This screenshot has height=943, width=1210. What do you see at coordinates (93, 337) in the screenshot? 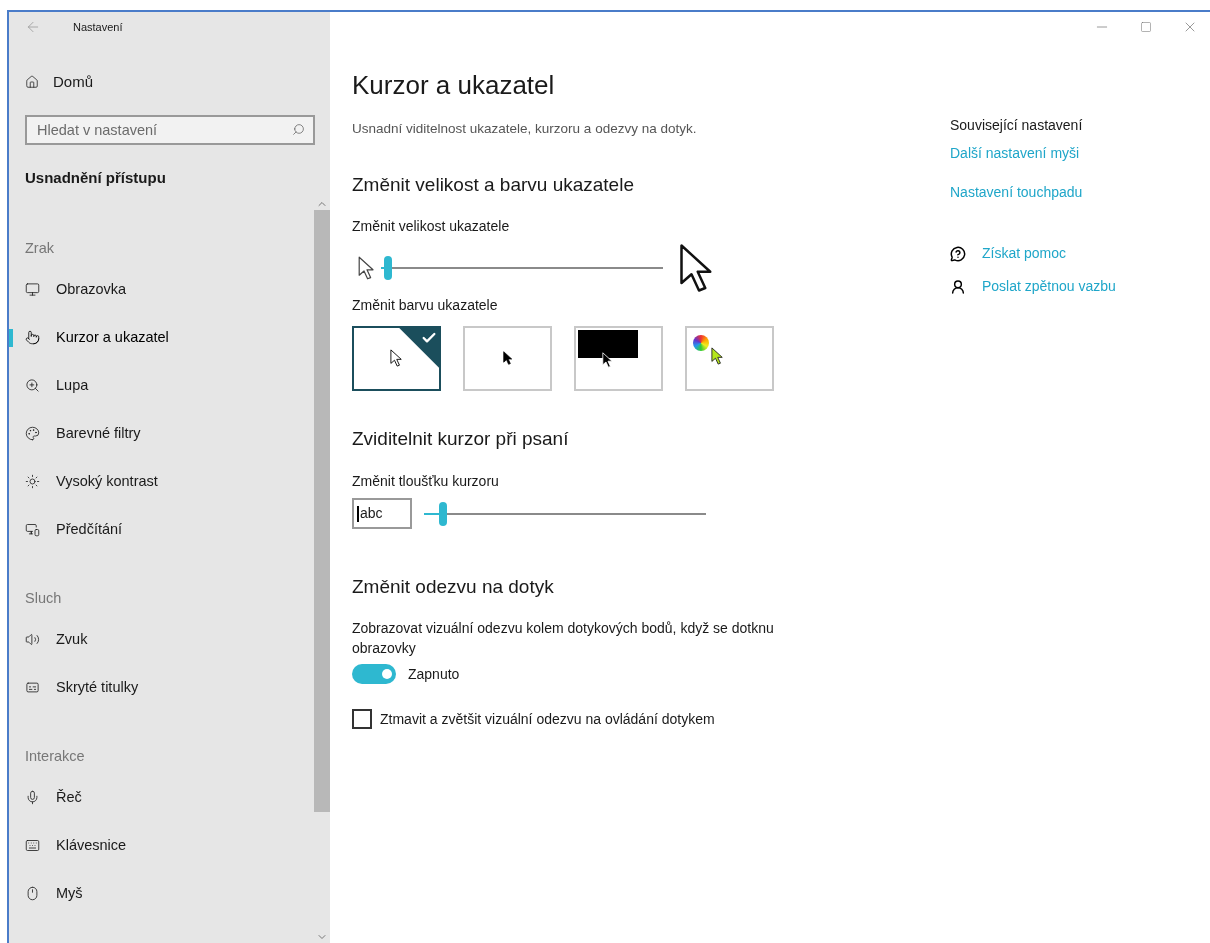
I see `nav-item: Kurzor a ukazatel` at bounding box center [93, 337].